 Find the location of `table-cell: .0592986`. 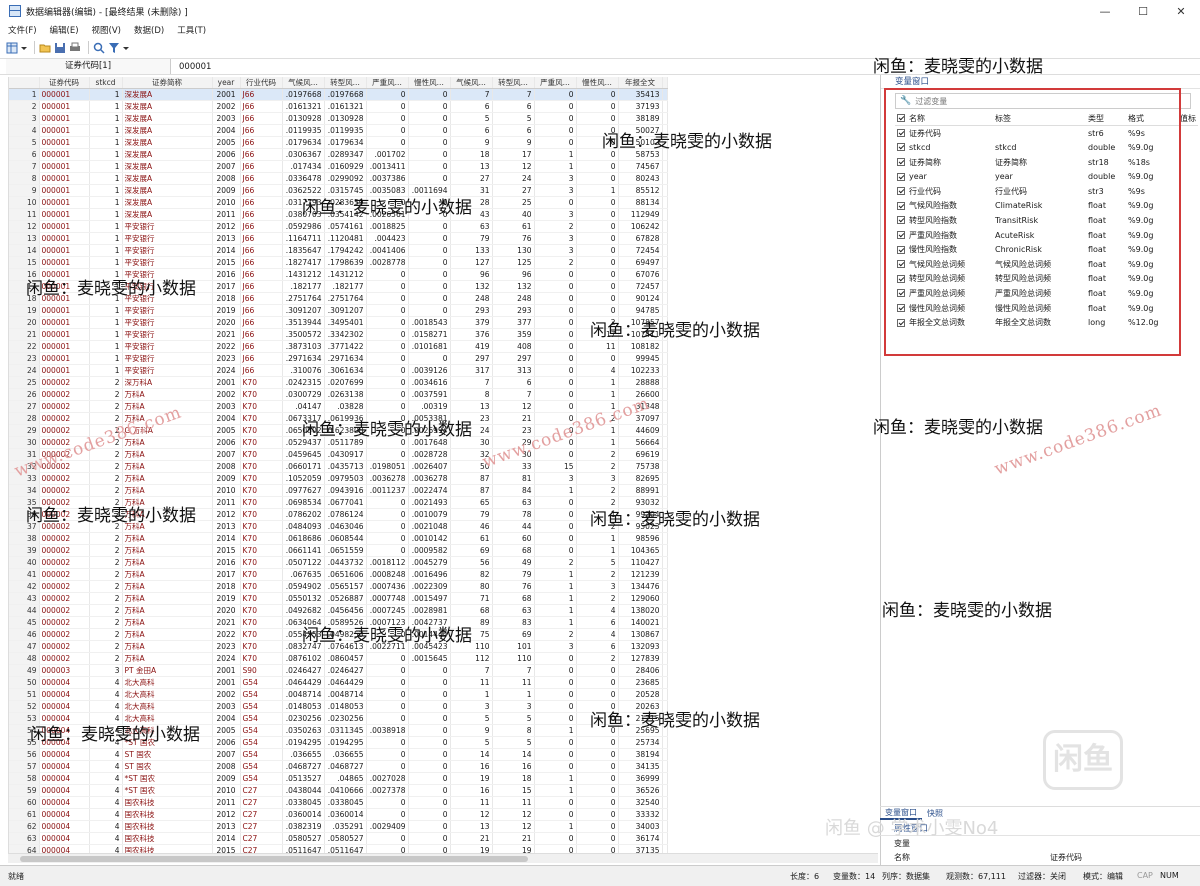

table-cell: .0592986 is located at coordinates (303, 227).